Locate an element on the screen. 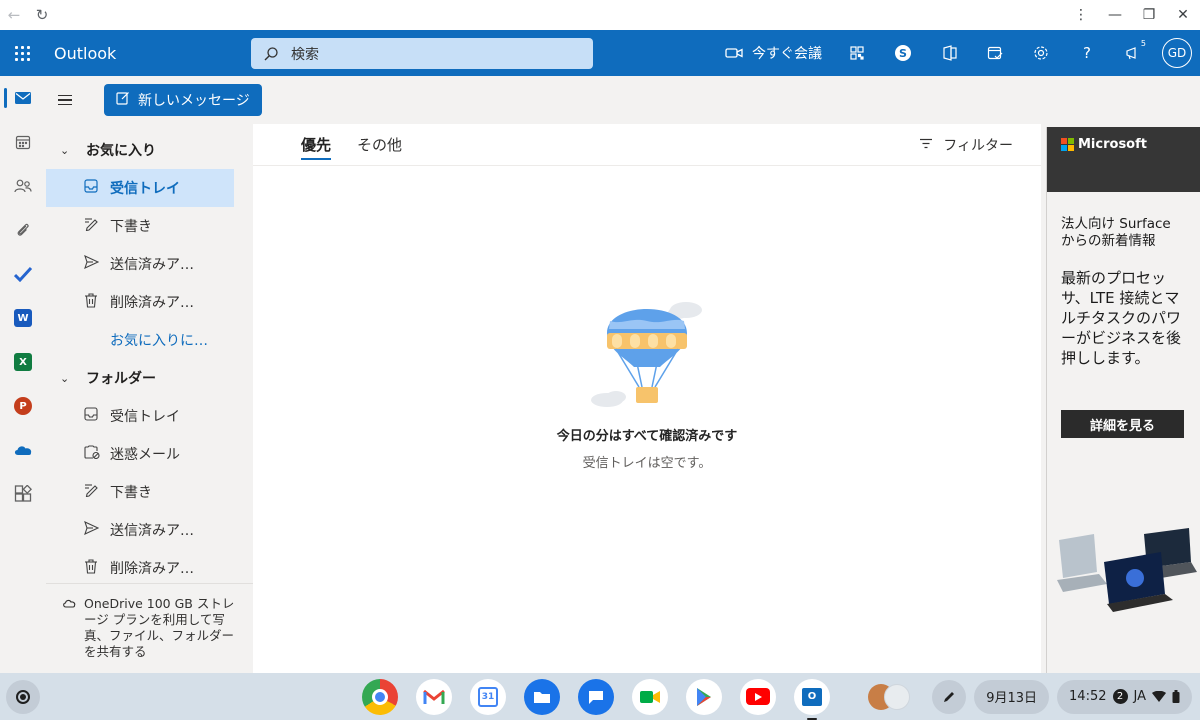 The width and height of the screenshot is (1200, 720). empty-state-title: 今日の分はすべて確認済みです is located at coordinates (647, 436).